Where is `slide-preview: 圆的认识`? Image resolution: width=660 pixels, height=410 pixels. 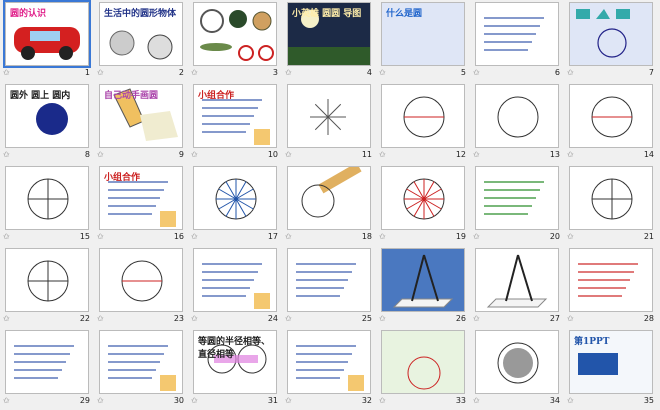
slide-preview: 圆的认识 is located at coordinates (47, 34).